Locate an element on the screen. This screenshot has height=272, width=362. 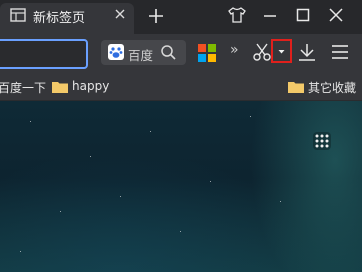
address-bar is located at coordinates (44, 54).